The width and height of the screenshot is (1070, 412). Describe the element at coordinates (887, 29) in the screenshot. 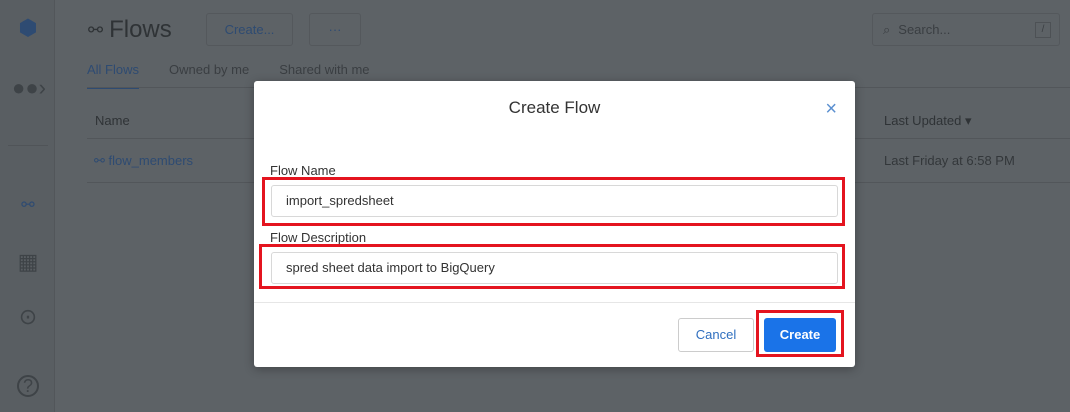

I see `search-icon: ⌕` at that location.